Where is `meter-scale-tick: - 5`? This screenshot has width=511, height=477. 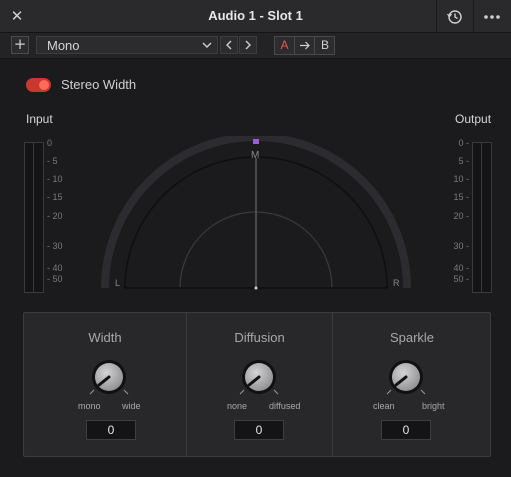 meter-scale-tick: - 5 is located at coordinates (52, 161).